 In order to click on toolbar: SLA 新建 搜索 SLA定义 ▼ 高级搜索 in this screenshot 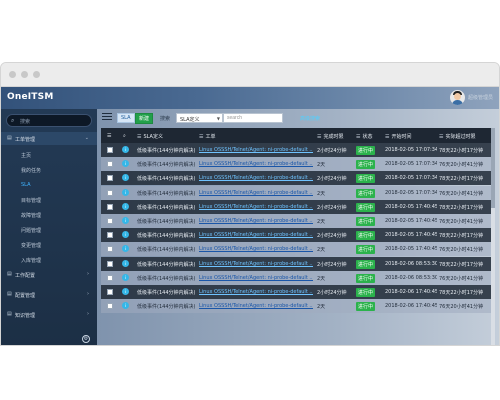, I will do `click(298, 117)`.